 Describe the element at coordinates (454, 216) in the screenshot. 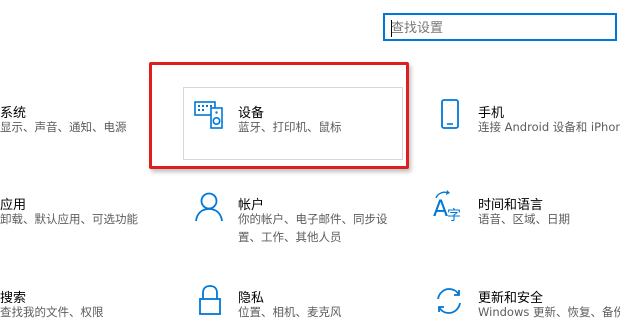

I see `svg-text: 字` at that location.